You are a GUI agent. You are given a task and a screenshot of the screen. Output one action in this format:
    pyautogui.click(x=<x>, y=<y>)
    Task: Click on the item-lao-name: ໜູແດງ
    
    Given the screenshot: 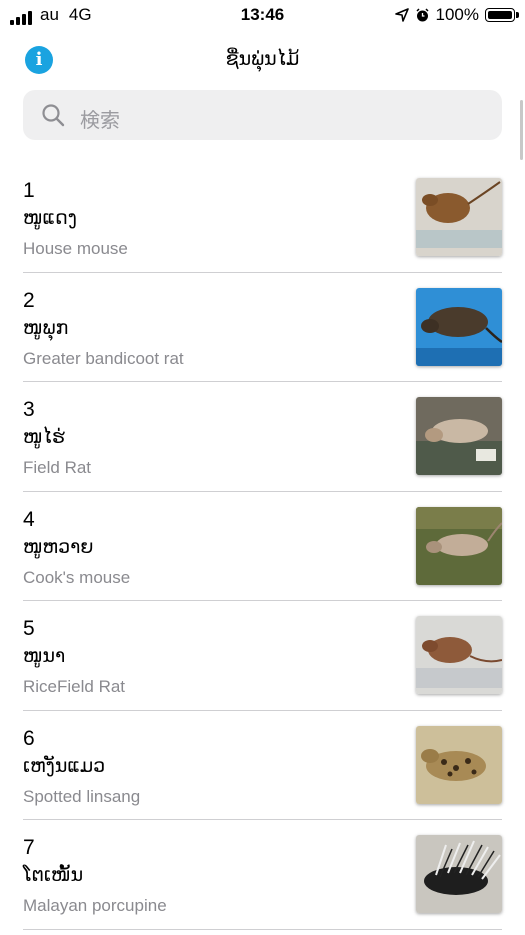 What is the action you would take?
    pyautogui.click(x=50, y=218)
    